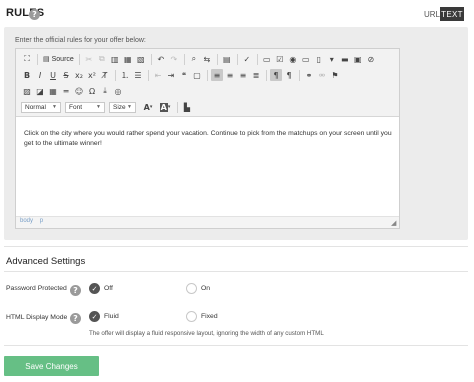 The height and width of the screenshot is (382, 474). What do you see at coordinates (309, 75) in the screenshot?
I see `link-icon: ⚭` at bounding box center [309, 75].